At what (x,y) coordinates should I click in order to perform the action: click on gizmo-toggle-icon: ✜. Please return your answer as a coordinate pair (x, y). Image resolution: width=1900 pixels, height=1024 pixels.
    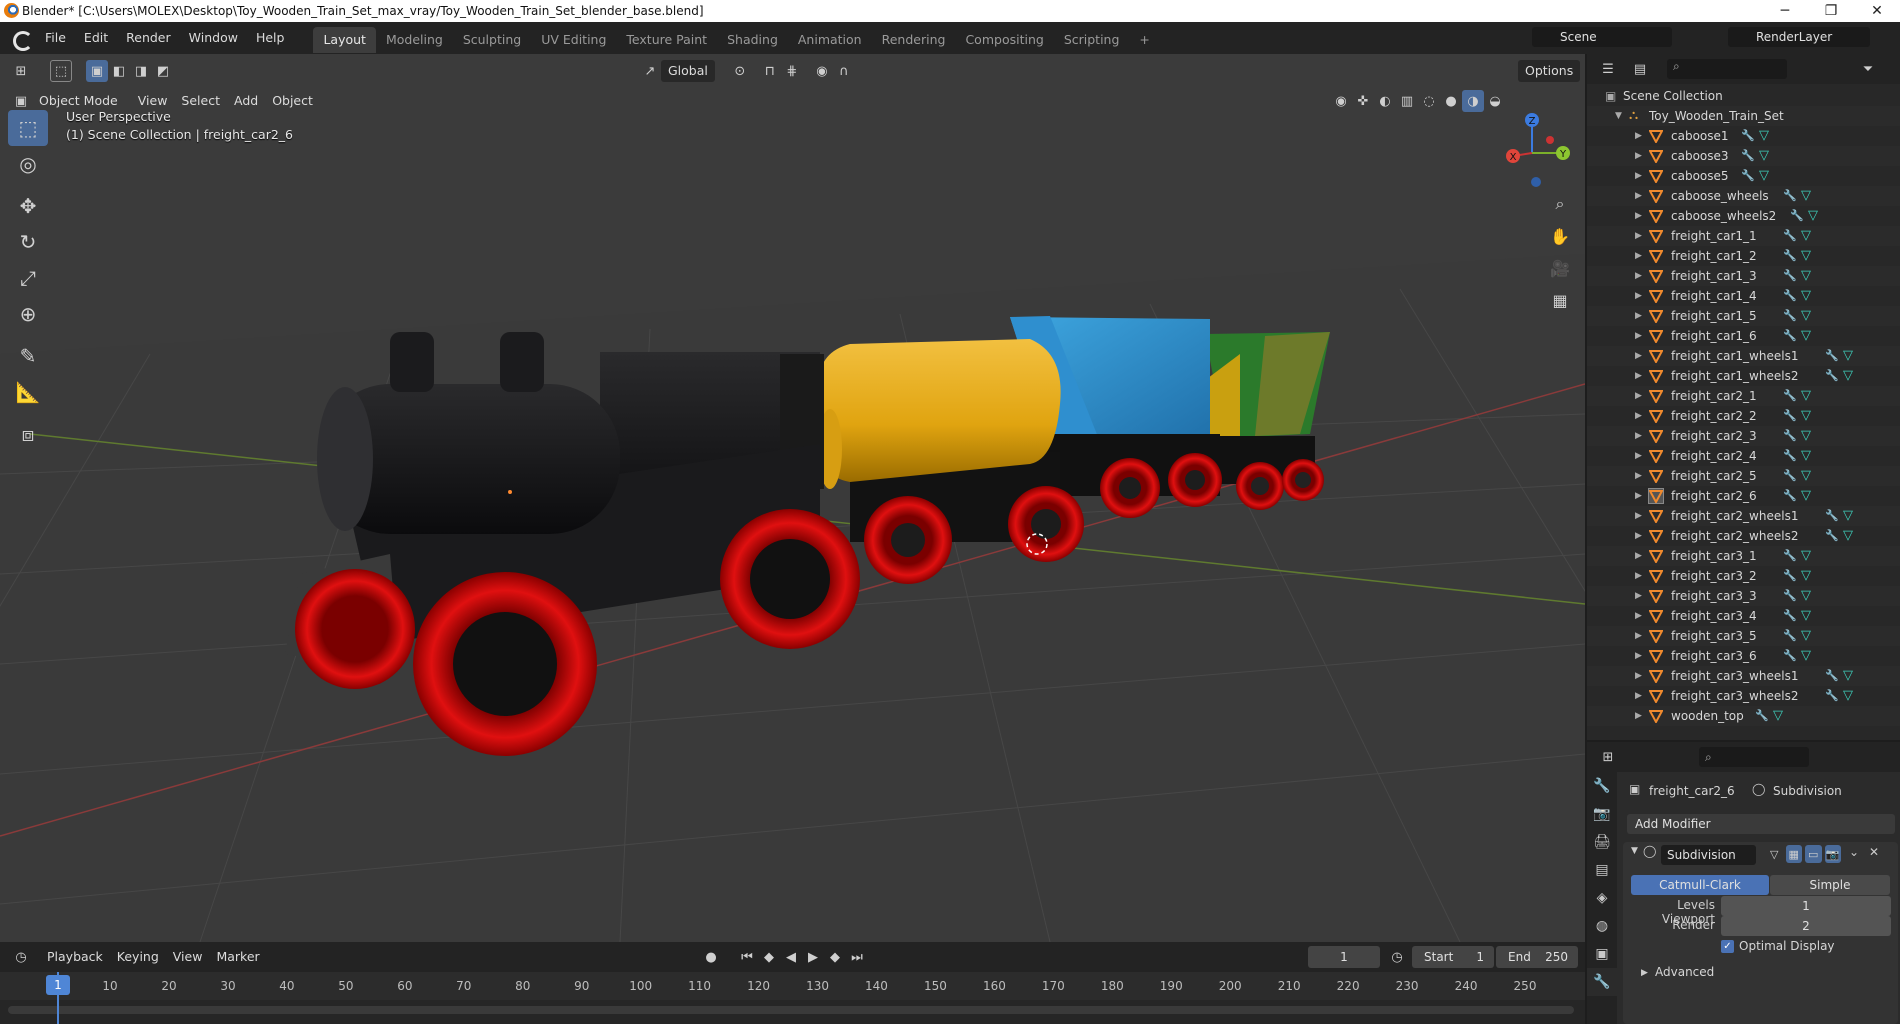
    Looking at the image, I should click on (1363, 101).